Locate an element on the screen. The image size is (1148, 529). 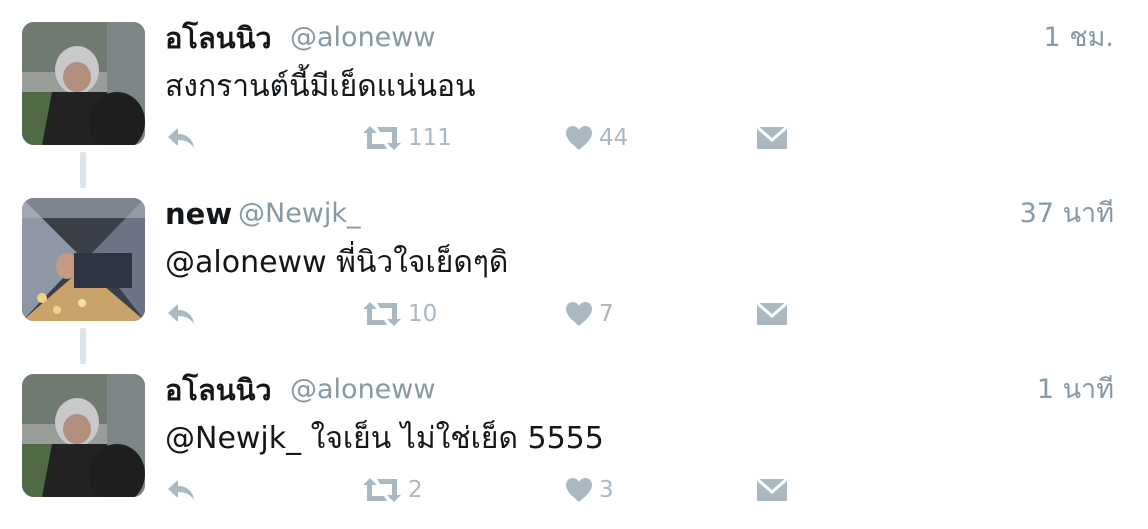
display-name: new is located at coordinates (198, 214).